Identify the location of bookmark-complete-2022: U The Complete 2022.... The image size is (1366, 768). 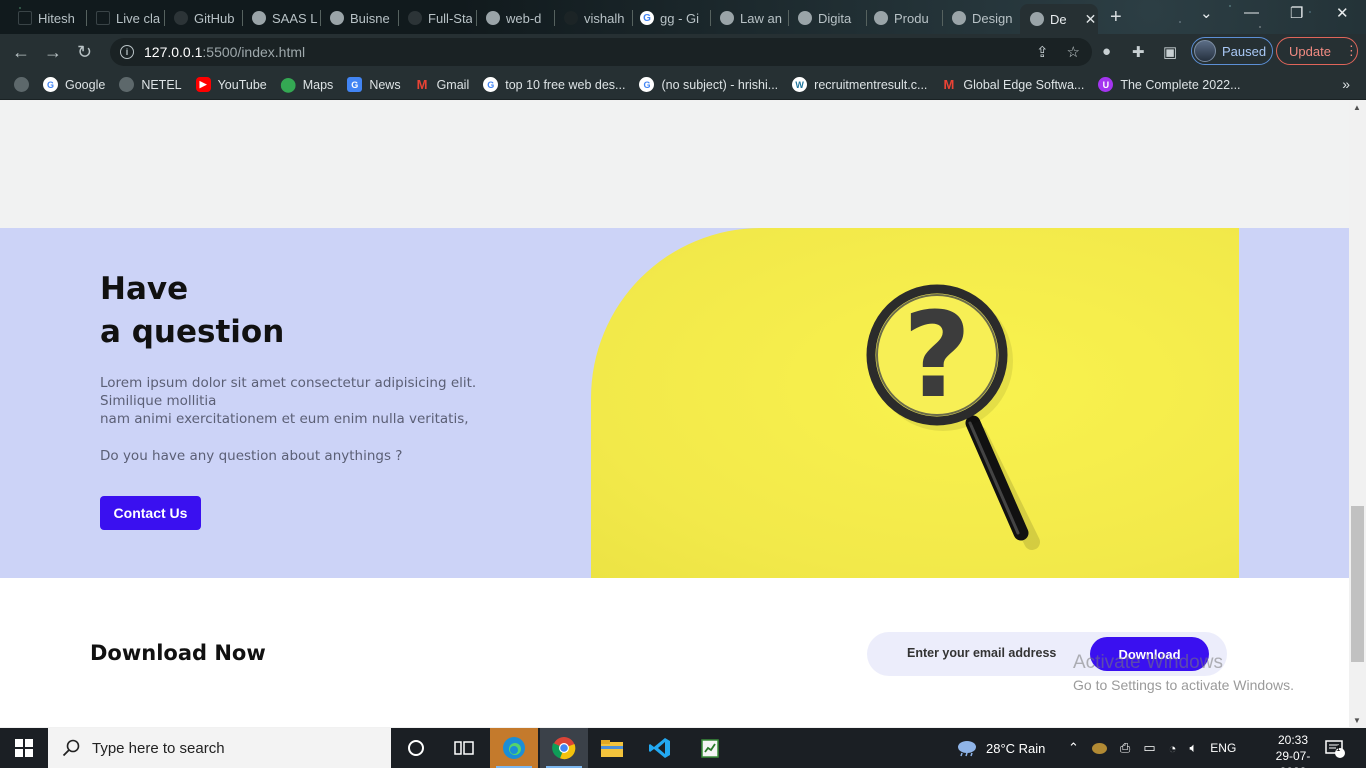
(1169, 84).